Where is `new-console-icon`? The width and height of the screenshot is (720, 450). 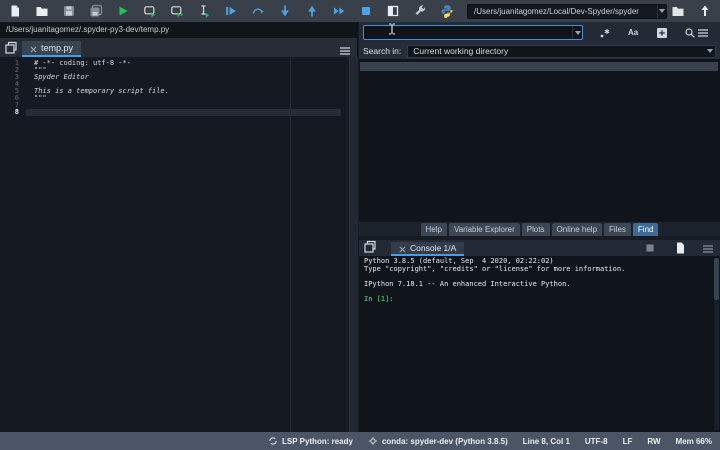
new-console-icon is located at coordinates (680, 247).